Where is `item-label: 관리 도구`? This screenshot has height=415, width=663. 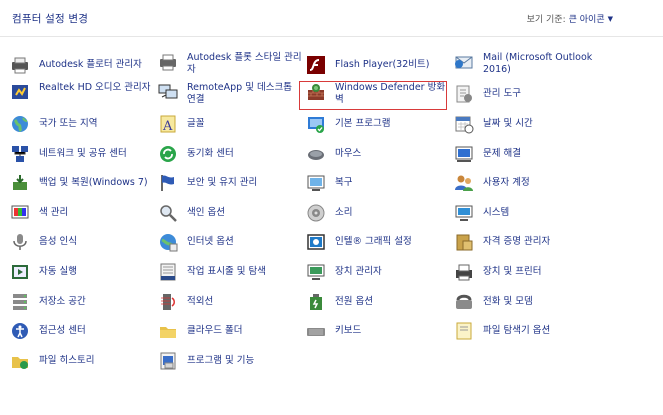 item-label: 관리 도구 is located at coordinates (502, 94).